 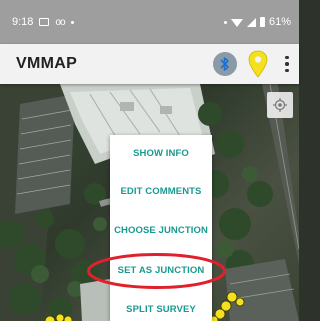 I want to click on status-dot-icon, so click(x=225, y=22).